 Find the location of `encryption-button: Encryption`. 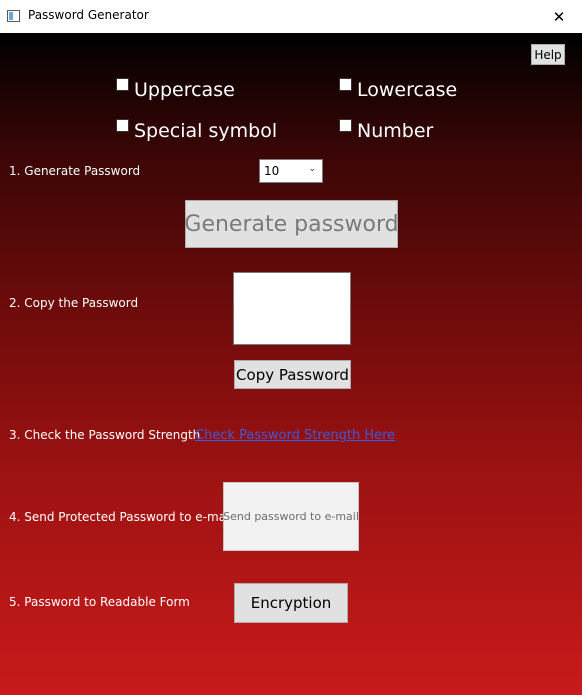

encryption-button: Encryption is located at coordinates (291, 603).